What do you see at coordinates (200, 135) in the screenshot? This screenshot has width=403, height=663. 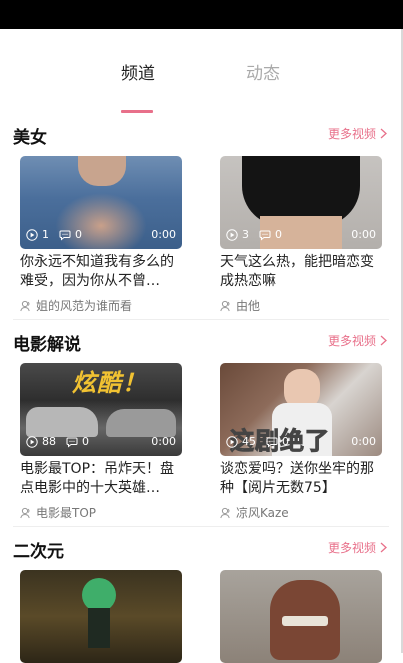 I see `section-header-beauty: 美女 更多视频` at bounding box center [200, 135].